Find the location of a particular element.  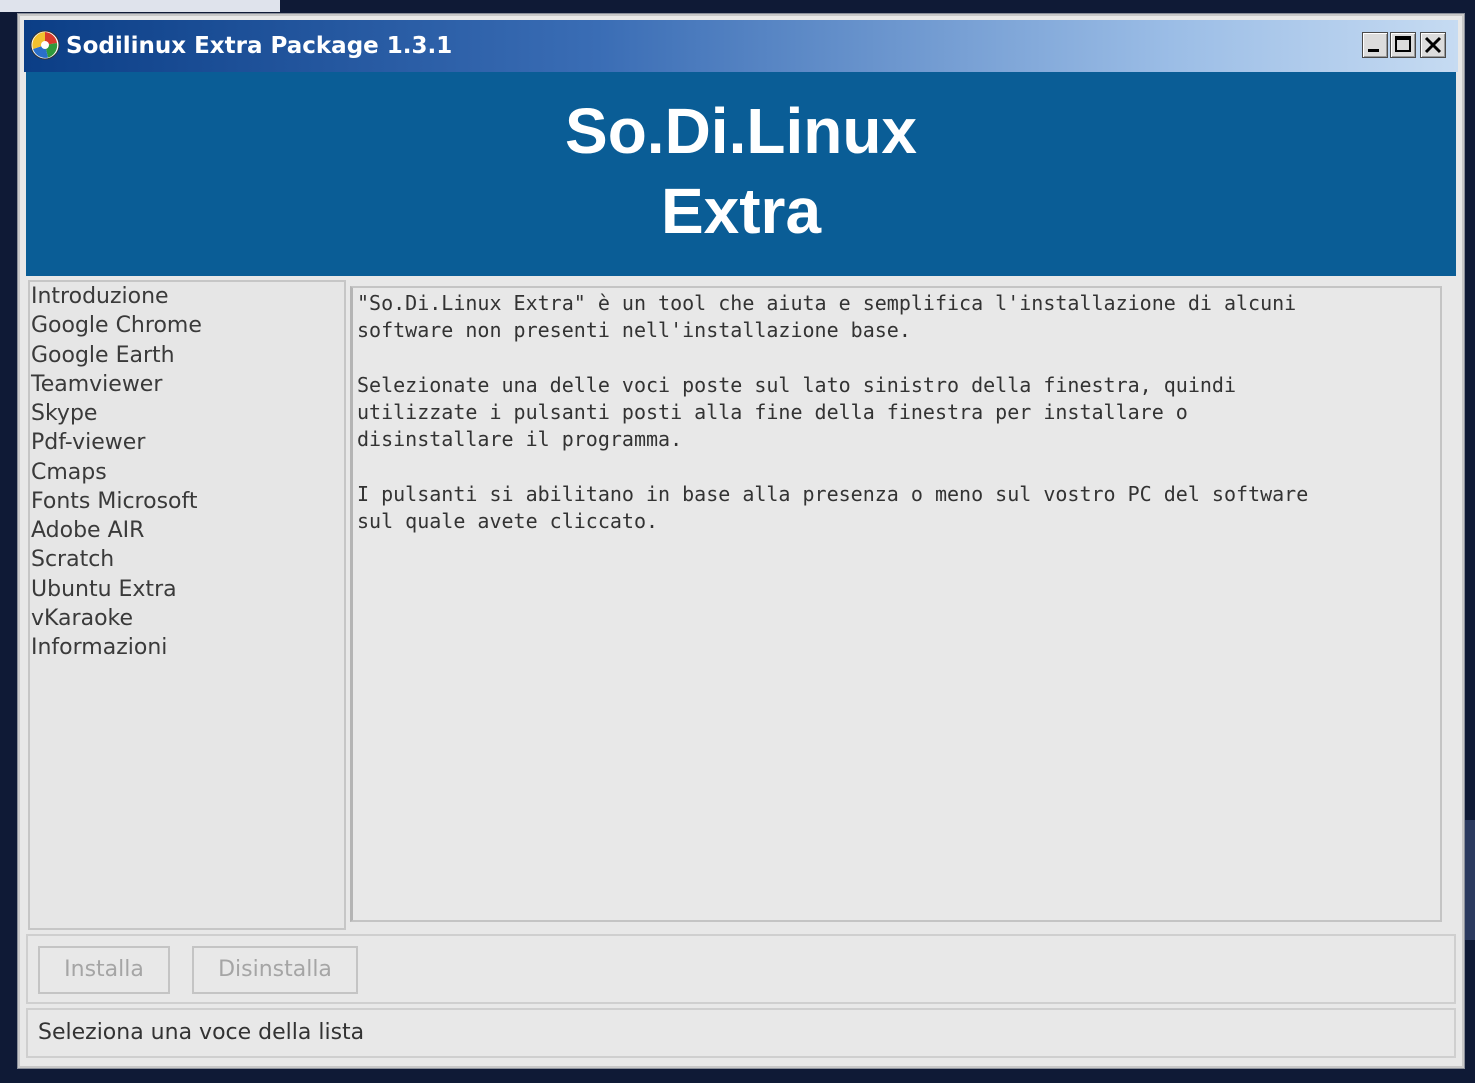

list-item-fonts-microsoft: Fonts Microsoft is located at coordinates (187, 501).